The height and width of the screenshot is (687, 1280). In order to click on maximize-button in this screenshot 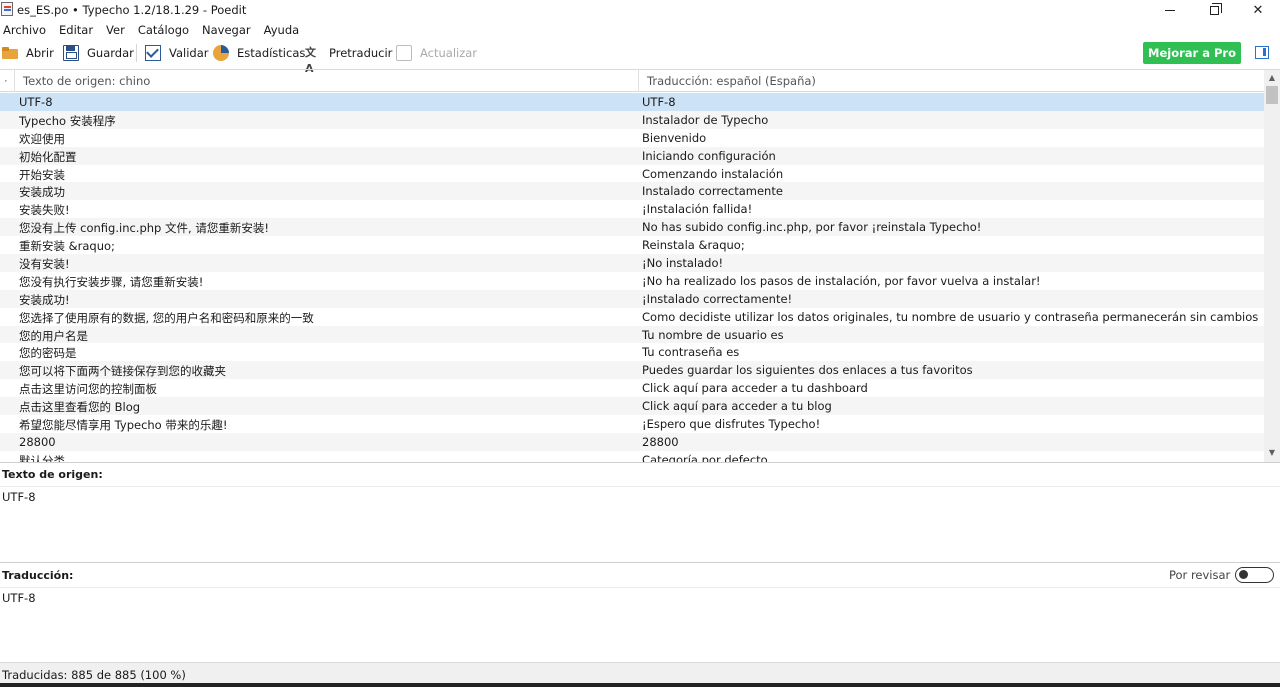, I will do `click(1214, 10)`.